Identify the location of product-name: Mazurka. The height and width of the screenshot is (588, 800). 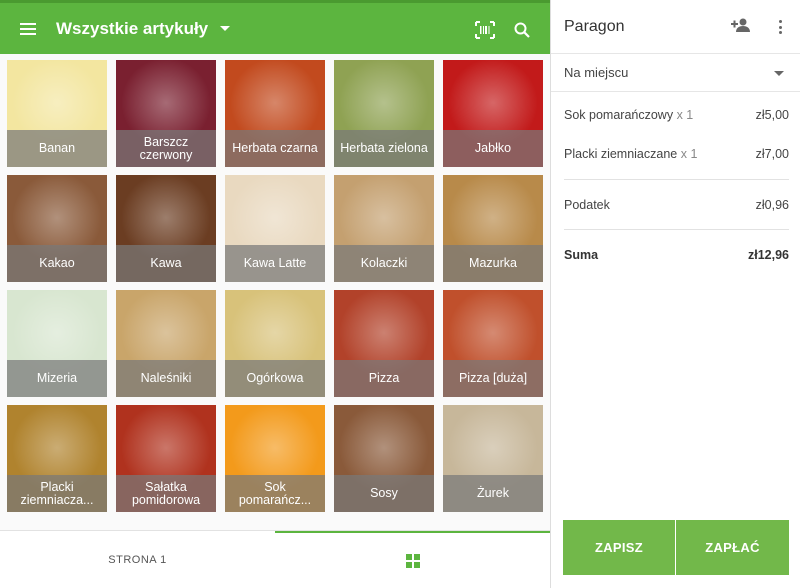
(493, 263).